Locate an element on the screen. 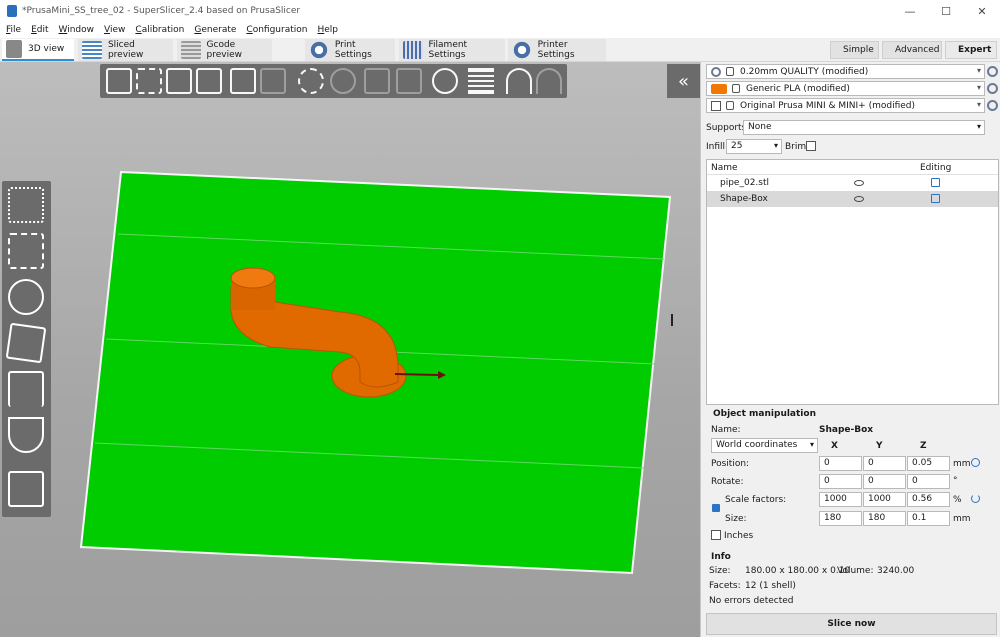  tab-gcode-preview: Gcode preview is located at coordinates (224, 50).